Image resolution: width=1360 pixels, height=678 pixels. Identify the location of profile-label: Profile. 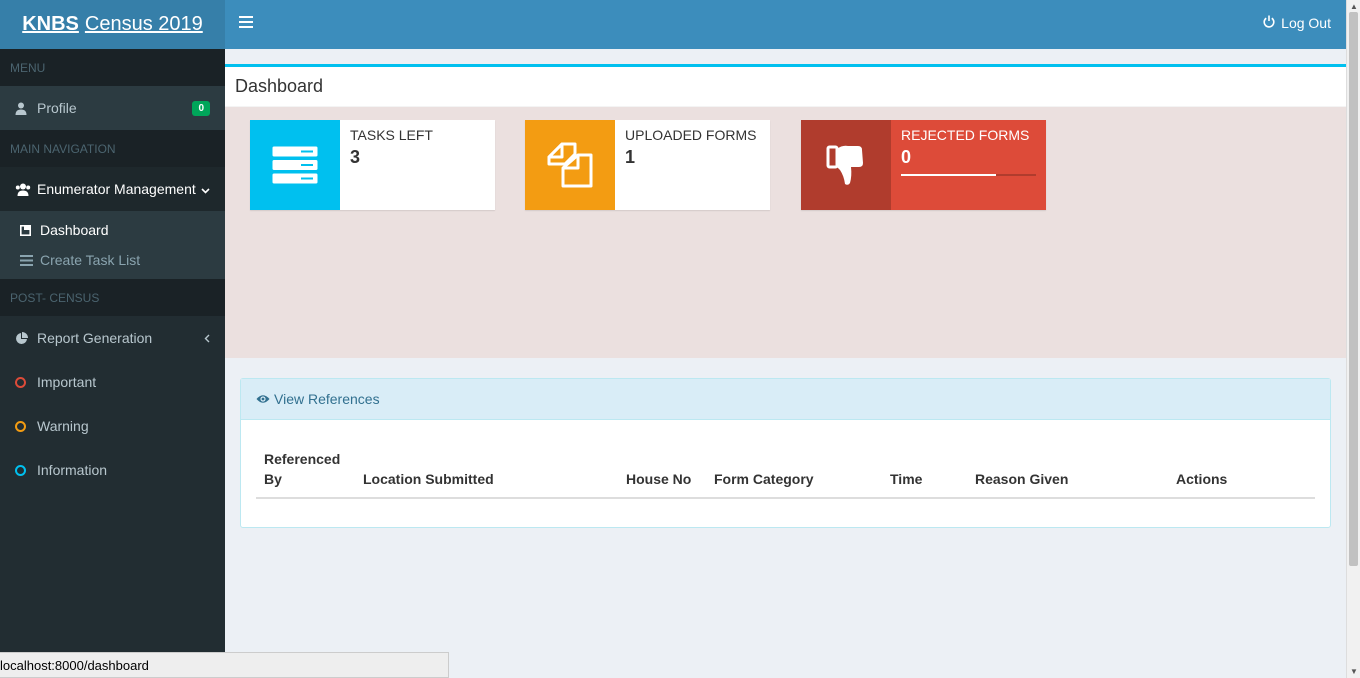
(57, 108).